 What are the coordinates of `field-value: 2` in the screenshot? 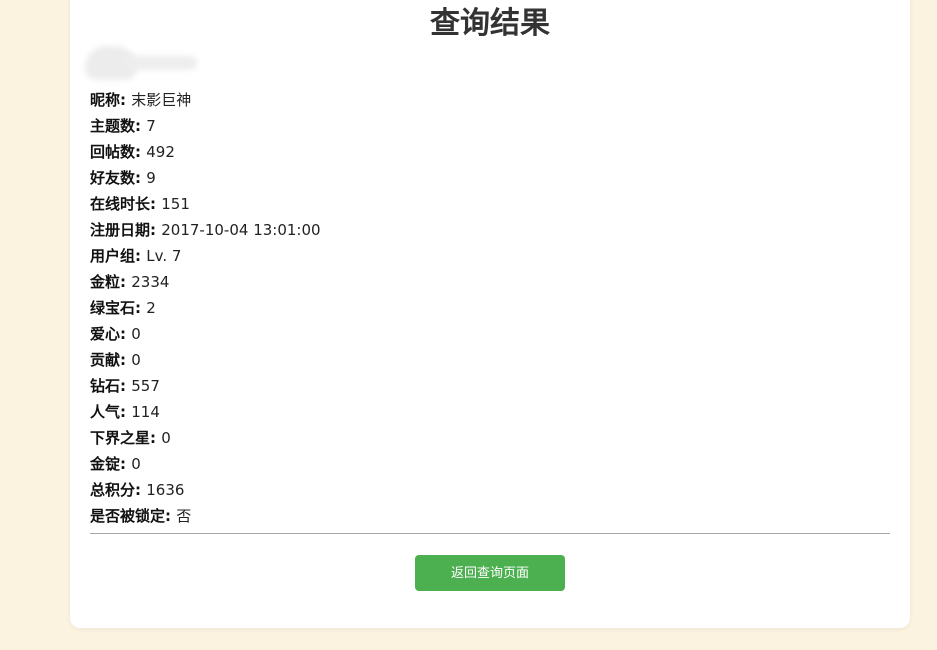 It's located at (151, 308).